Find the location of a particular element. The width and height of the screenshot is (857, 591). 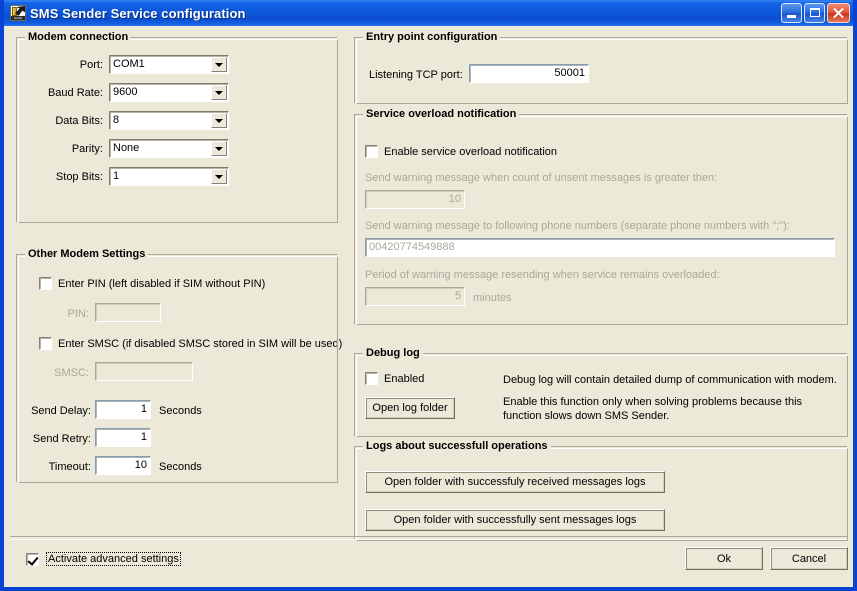

maximize-icon is located at coordinates (815, 12).